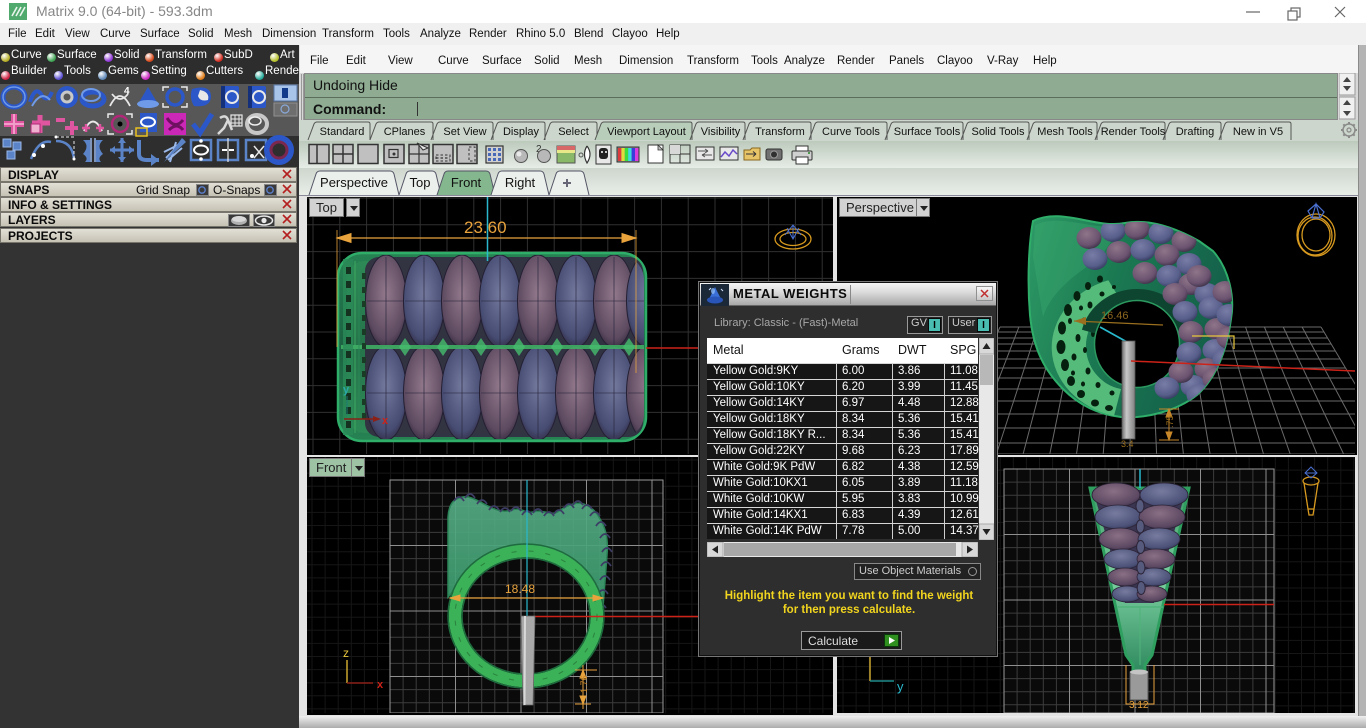 The height and width of the screenshot is (728, 1366). What do you see at coordinates (851, 132) in the screenshot?
I see `svg-text: Curve Tools` at bounding box center [851, 132].